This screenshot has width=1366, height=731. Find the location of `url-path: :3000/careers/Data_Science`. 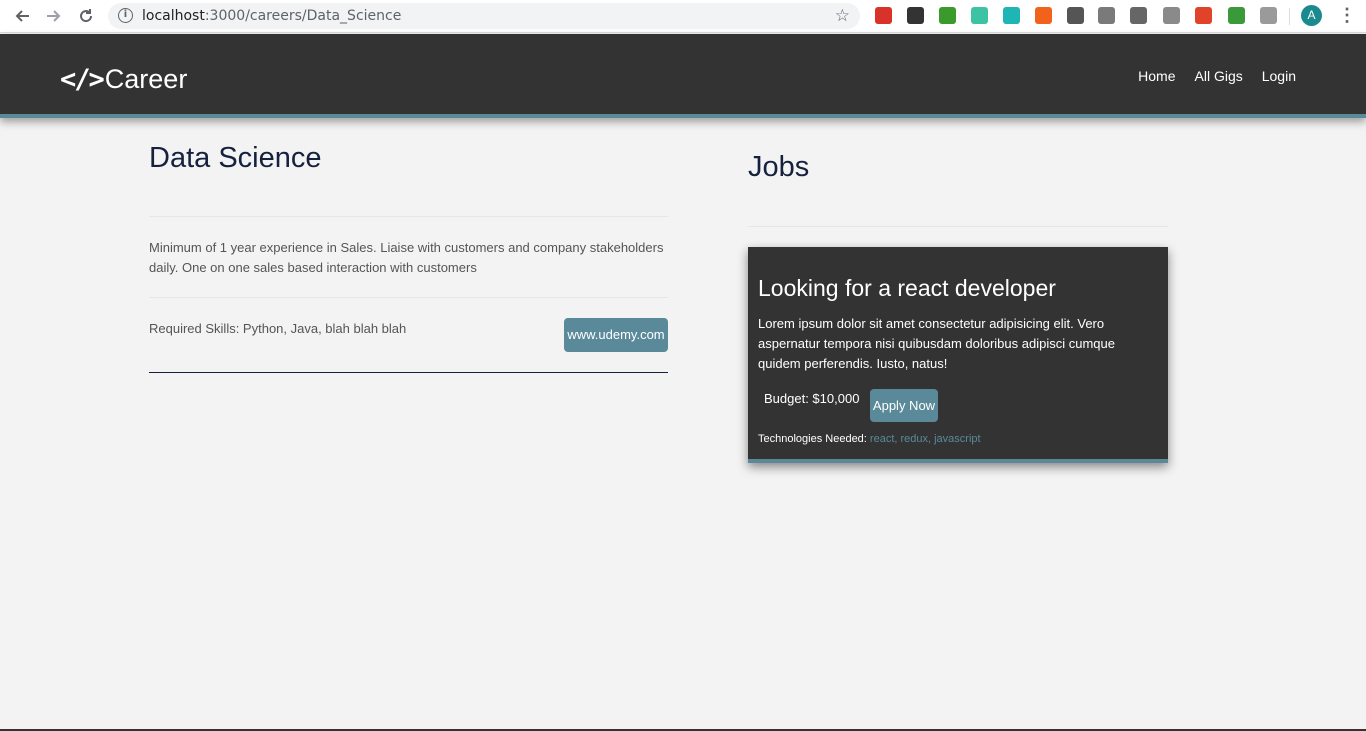

url-path: :3000/careers/Data_Science is located at coordinates (303, 16).